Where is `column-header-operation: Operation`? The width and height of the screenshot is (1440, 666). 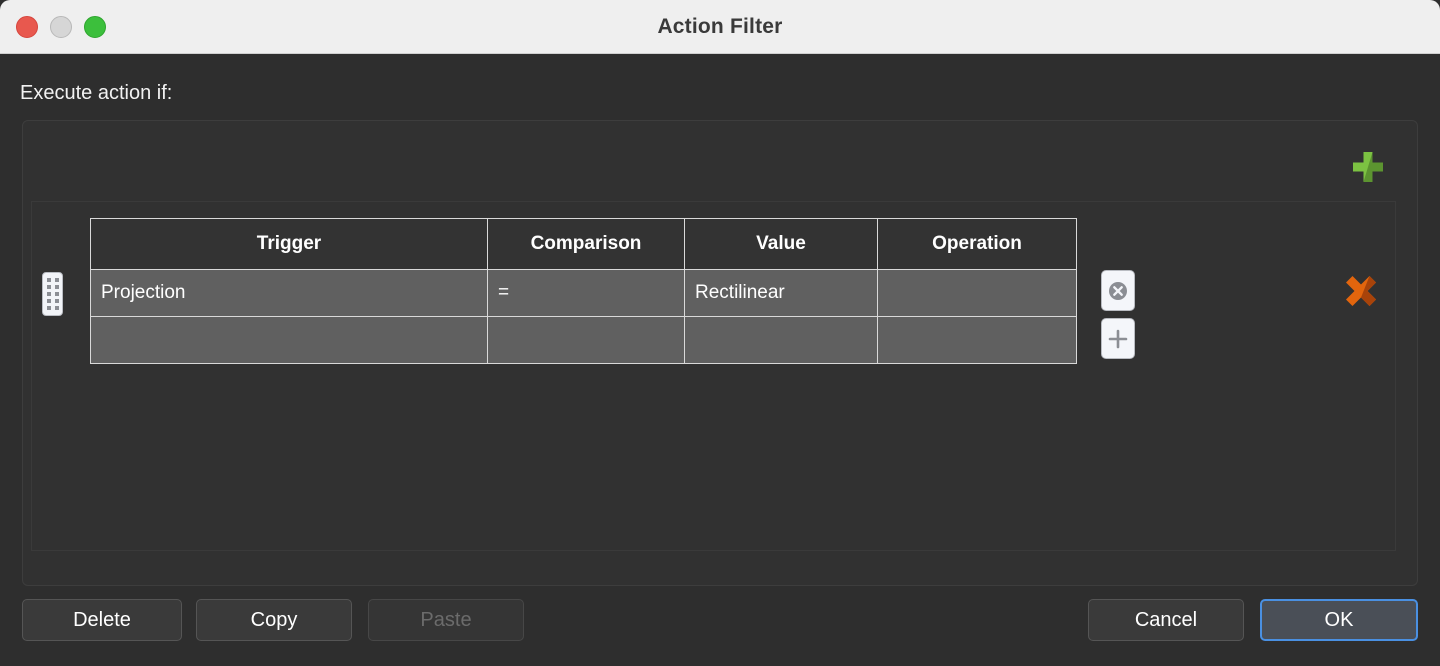 column-header-operation: Operation is located at coordinates (977, 244).